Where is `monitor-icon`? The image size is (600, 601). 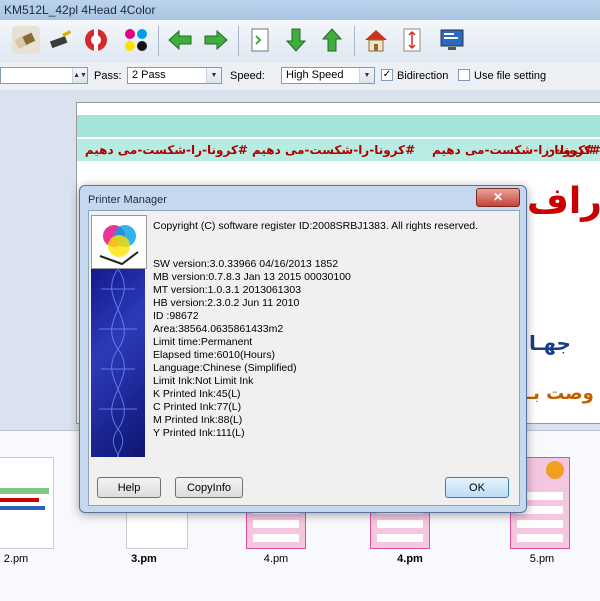
monitor-icon is located at coordinates (452, 40).